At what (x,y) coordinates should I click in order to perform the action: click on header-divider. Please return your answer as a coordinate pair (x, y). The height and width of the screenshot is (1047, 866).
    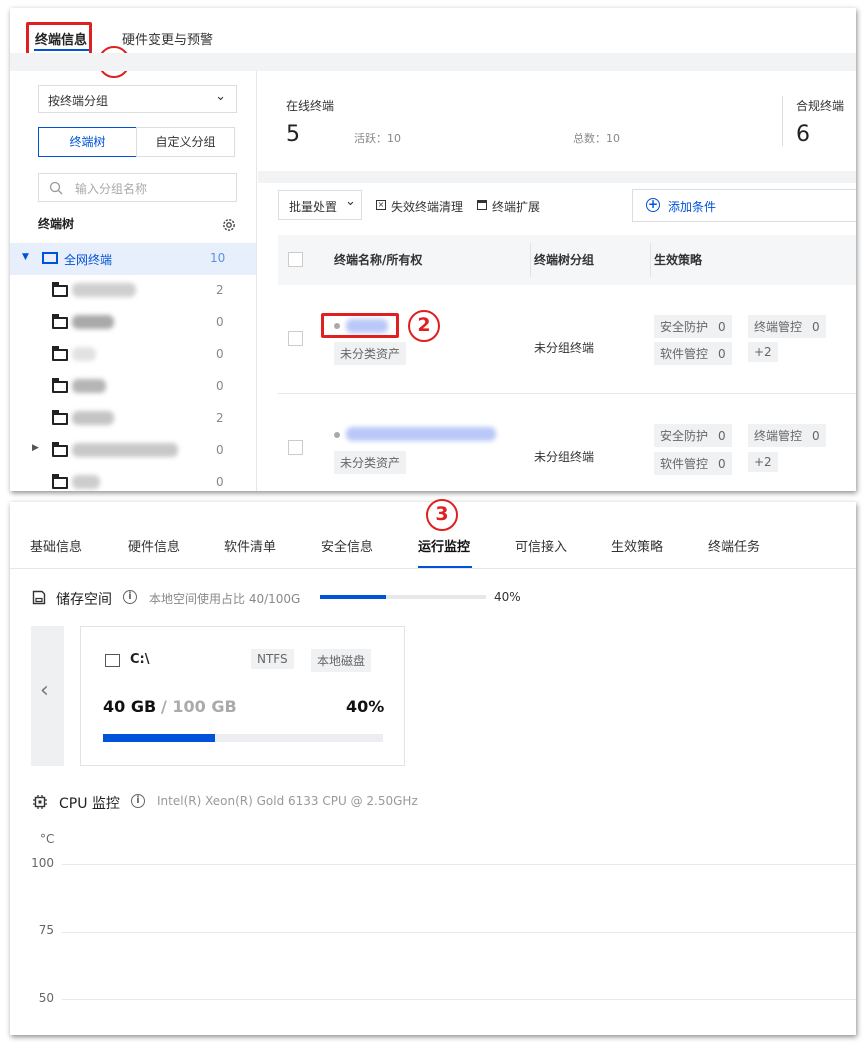
    Looking at the image, I should click on (433, 62).